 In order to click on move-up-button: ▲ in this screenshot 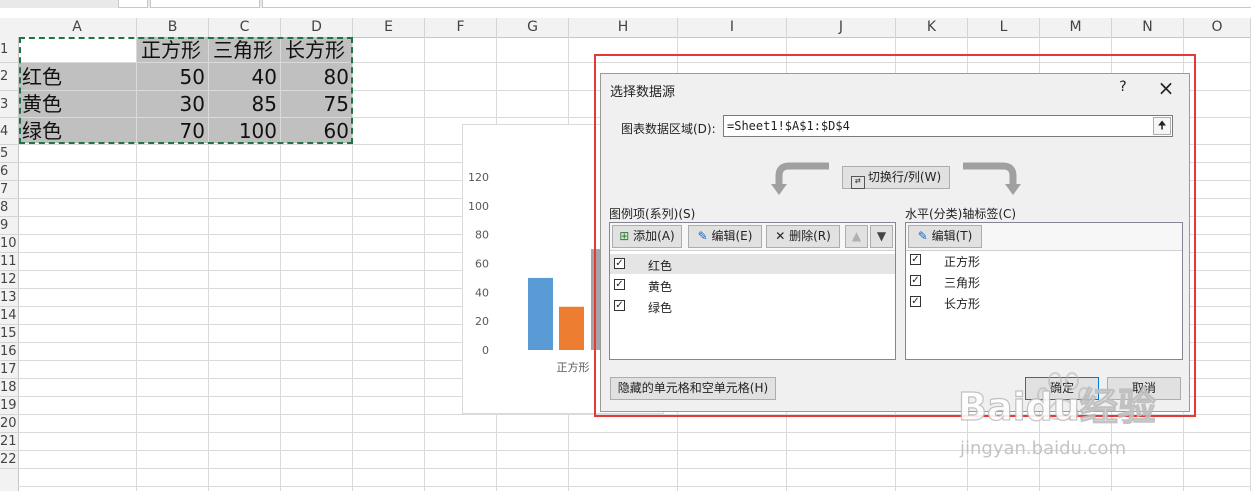, I will do `click(856, 236)`.